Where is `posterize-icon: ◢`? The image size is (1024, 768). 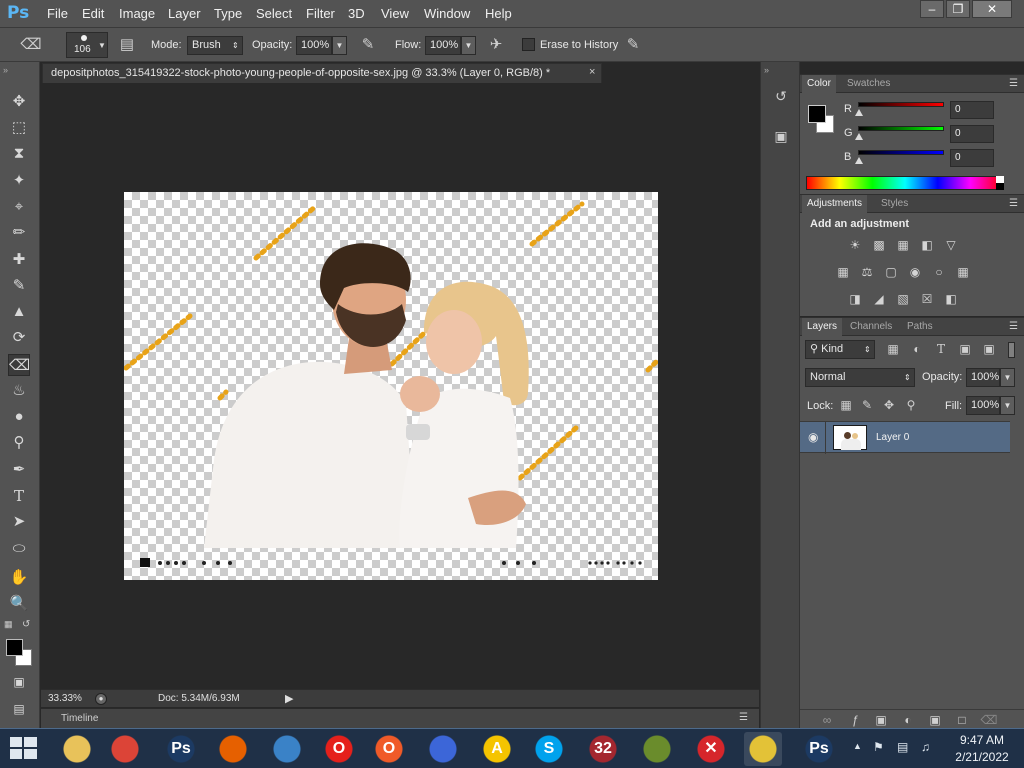
posterize-icon: ◢ is located at coordinates (879, 299).